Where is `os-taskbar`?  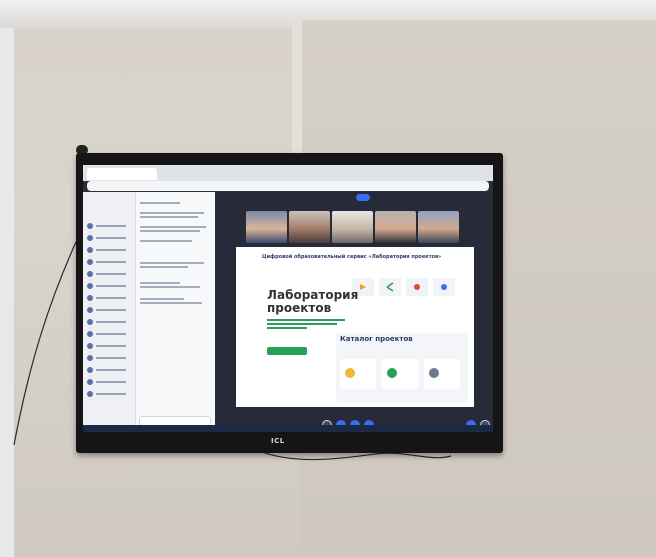 os-taskbar is located at coordinates (288, 428).